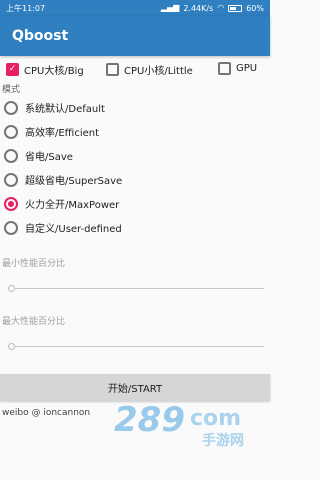 The image size is (320, 480). I want to click on status-bar: 上午11:07 ▂▄▆ 2.44K/s ◠ 60%, so click(135, 8).